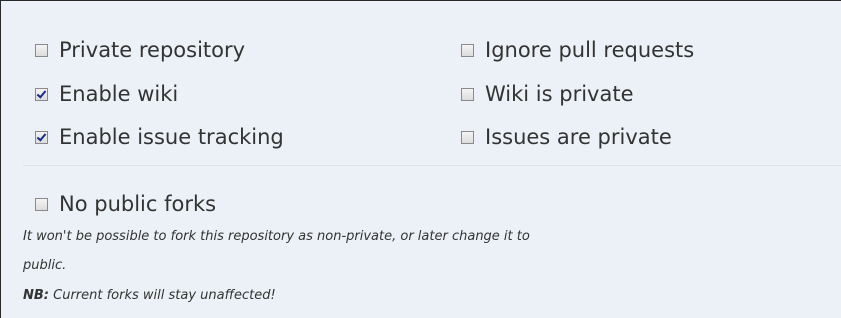  I want to click on no-public-forks-label: No public forks, so click(138, 204).